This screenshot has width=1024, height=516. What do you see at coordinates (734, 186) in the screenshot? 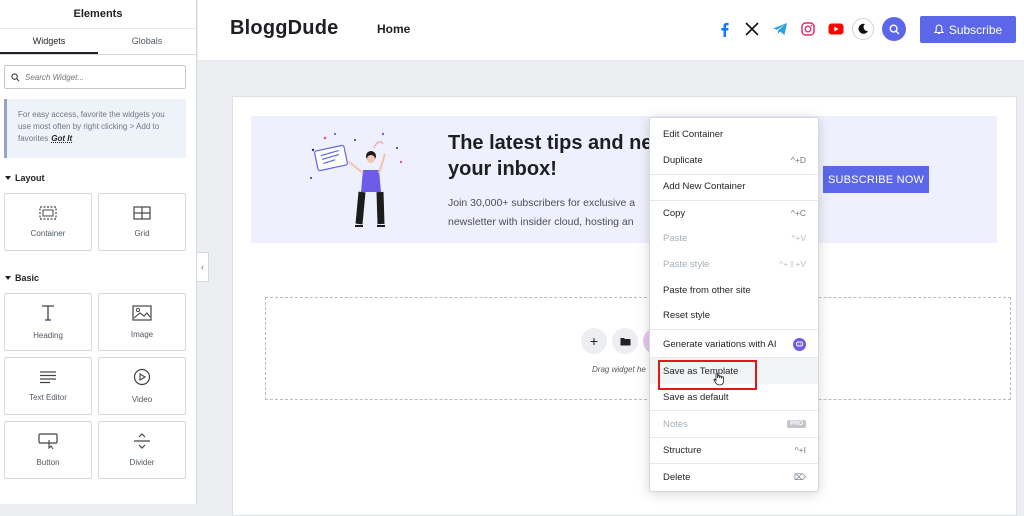
I see `menu-item-add-new-container: Add New Container` at bounding box center [734, 186].